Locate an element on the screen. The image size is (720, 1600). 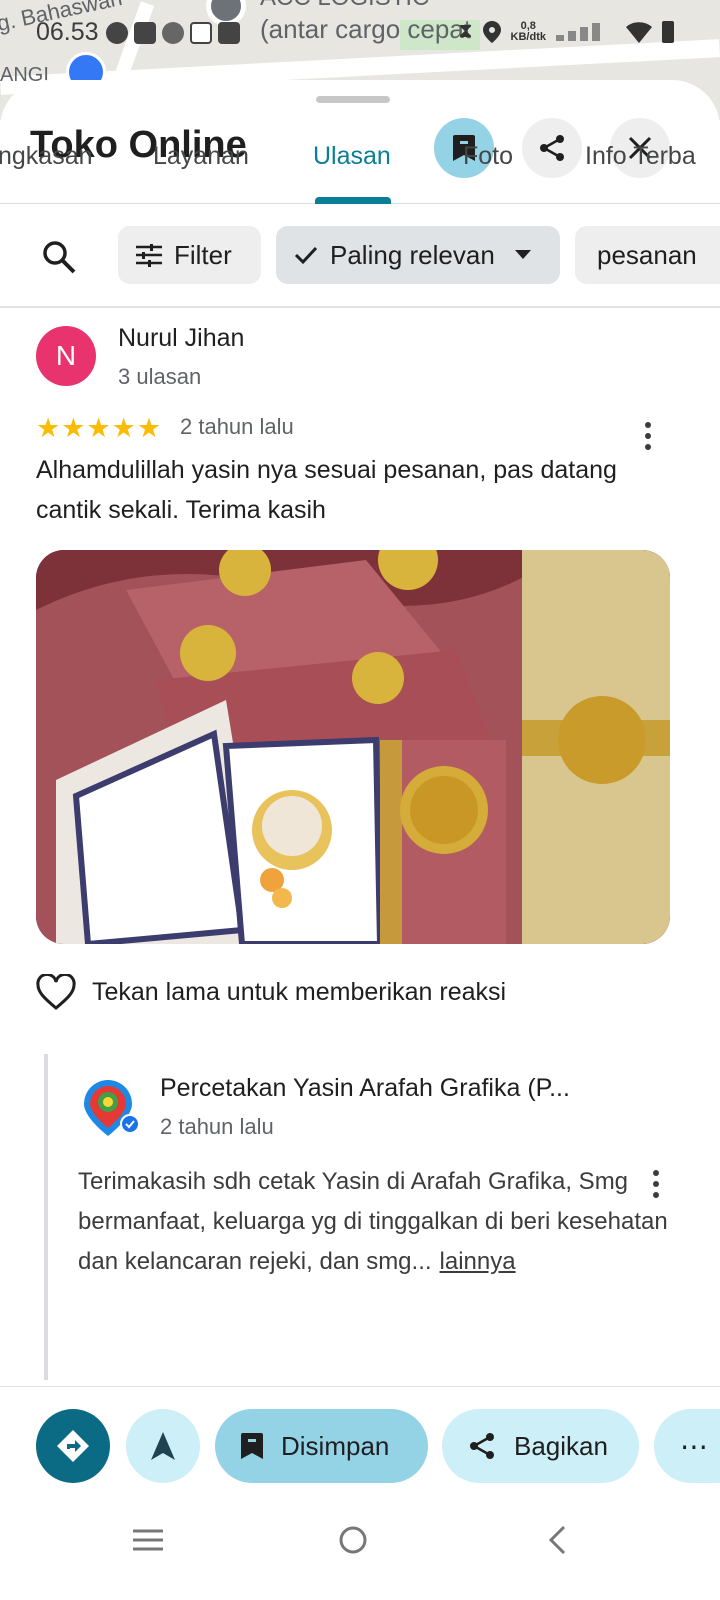
share-icon is located at coordinates (482, 1446).